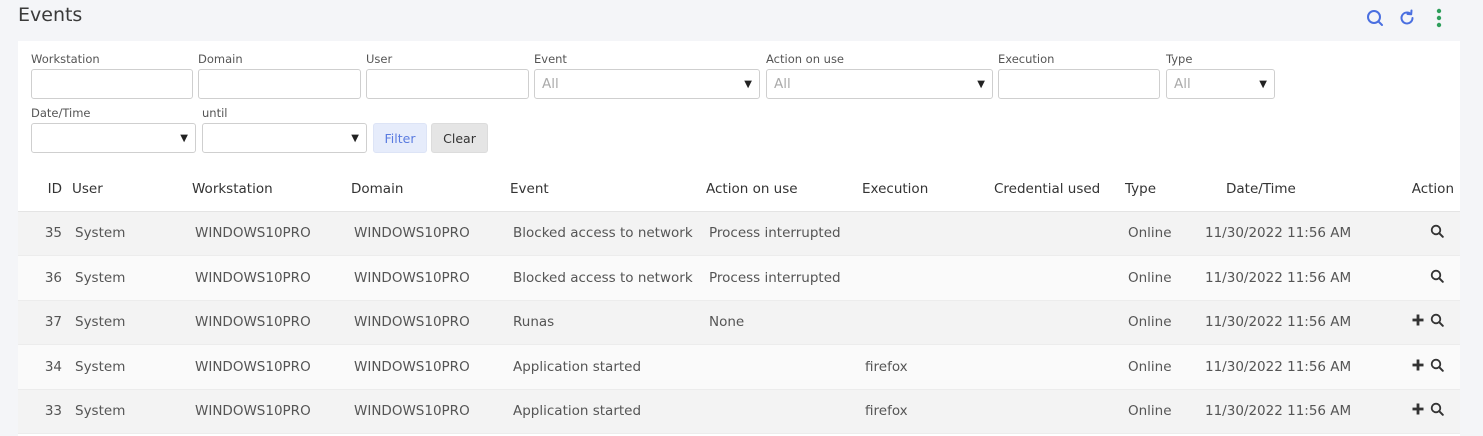  Describe the element at coordinates (1282, 190) in the screenshot. I see `column-header-datetime: Date/Time` at that location.